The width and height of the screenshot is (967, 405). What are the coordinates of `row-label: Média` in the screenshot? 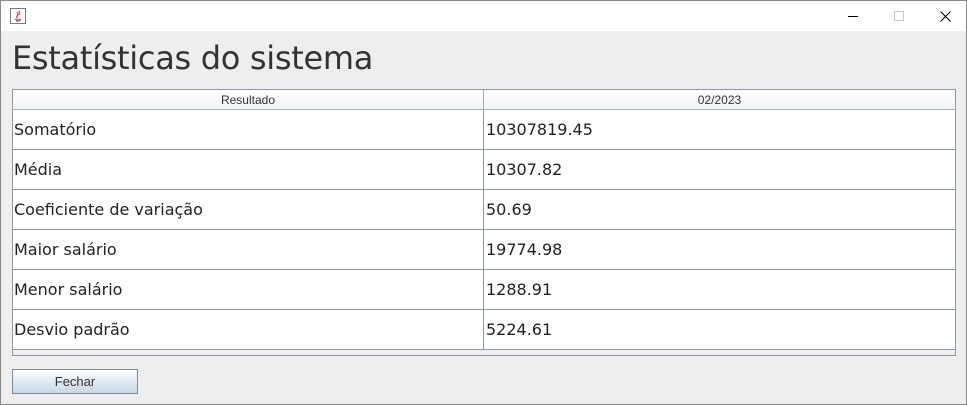 It's located at (248, 169).